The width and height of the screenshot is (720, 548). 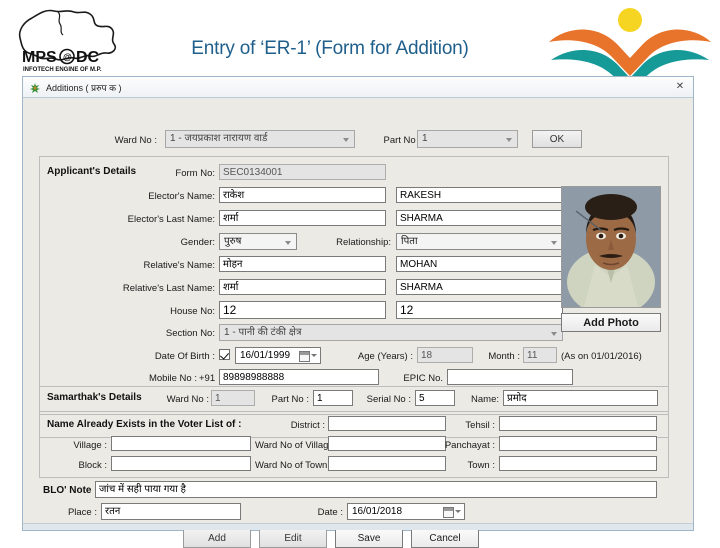 I want to click on mobile-no-field: 89898988888, so click(x=299, y=377).